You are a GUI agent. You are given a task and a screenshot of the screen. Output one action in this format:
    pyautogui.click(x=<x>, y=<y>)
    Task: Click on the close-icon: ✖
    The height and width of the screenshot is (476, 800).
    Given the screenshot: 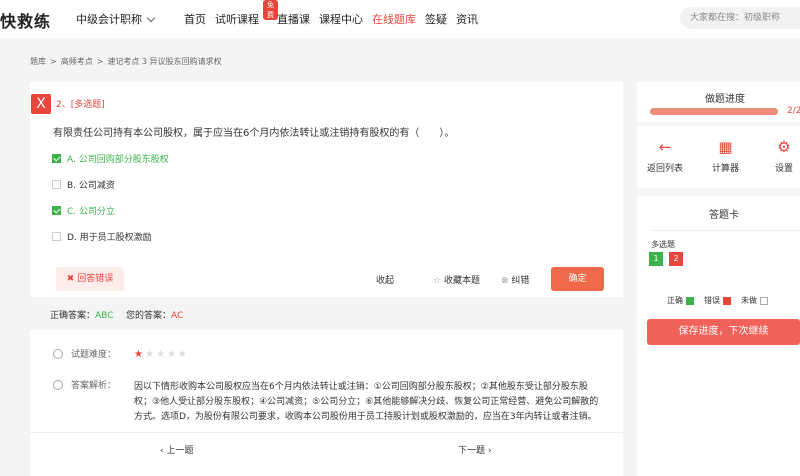 What is the action you would take?
    pyautogui.click(x=72, y=279)
    